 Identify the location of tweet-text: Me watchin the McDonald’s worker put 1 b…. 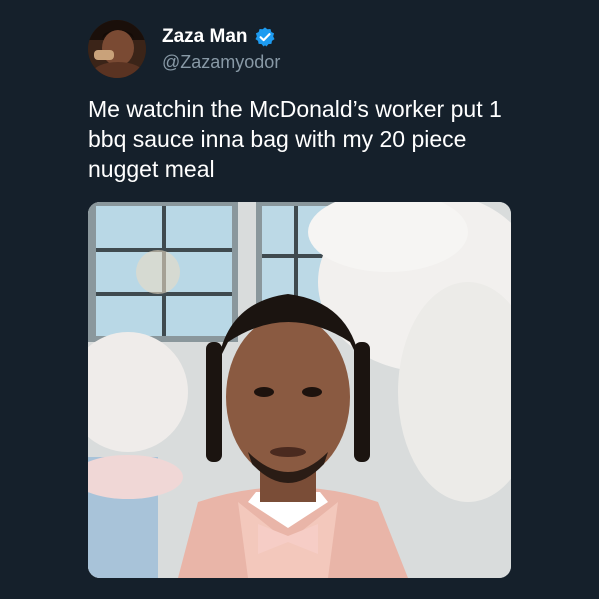
(295, 139).